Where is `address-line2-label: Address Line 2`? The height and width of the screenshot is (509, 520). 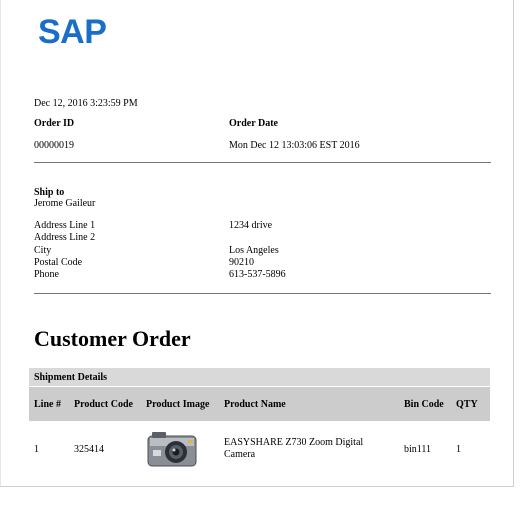 address-line2-label: Address Line 2 is located at coordinates (65, 237).